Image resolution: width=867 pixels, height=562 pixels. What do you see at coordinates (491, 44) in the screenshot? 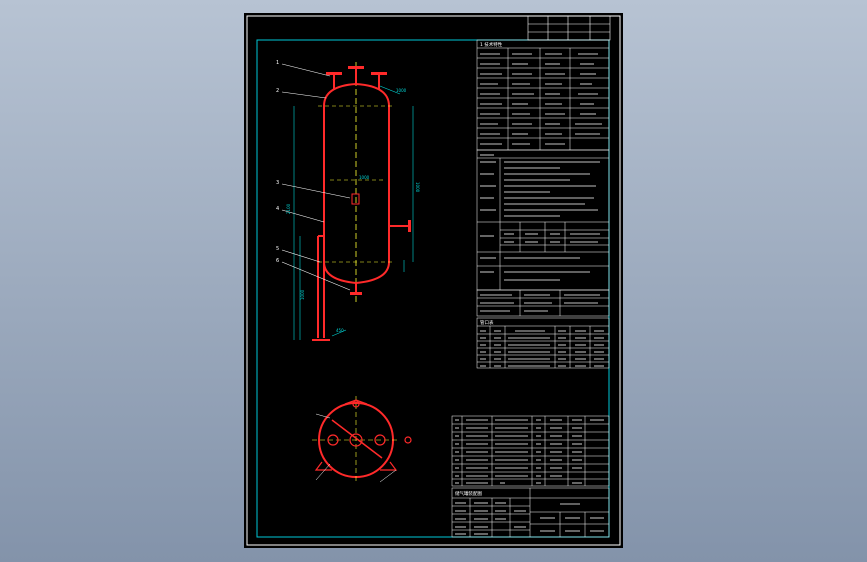
I see `spec-table-title: 1 技术特性` at bounding box center [491, 44].